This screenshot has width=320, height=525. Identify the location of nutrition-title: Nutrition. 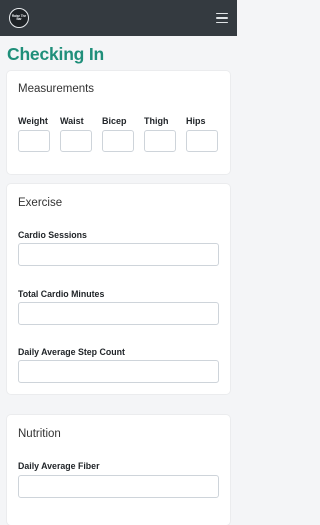
(39, 434).